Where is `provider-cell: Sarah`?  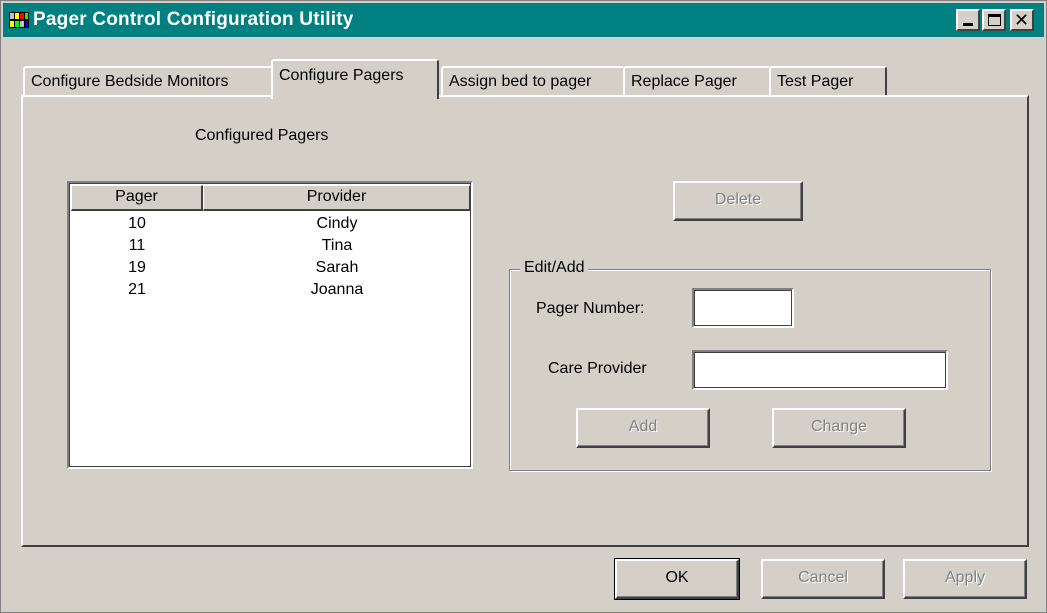
provider-cell: Sarah is located at coordinates (337, 267).